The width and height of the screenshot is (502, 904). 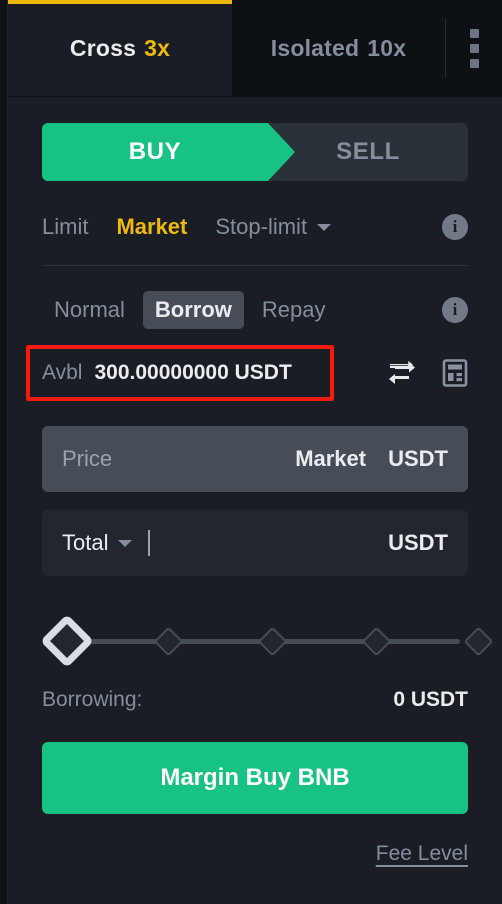 I want to click on buy-button: BUY, so click(x=168, y=152).